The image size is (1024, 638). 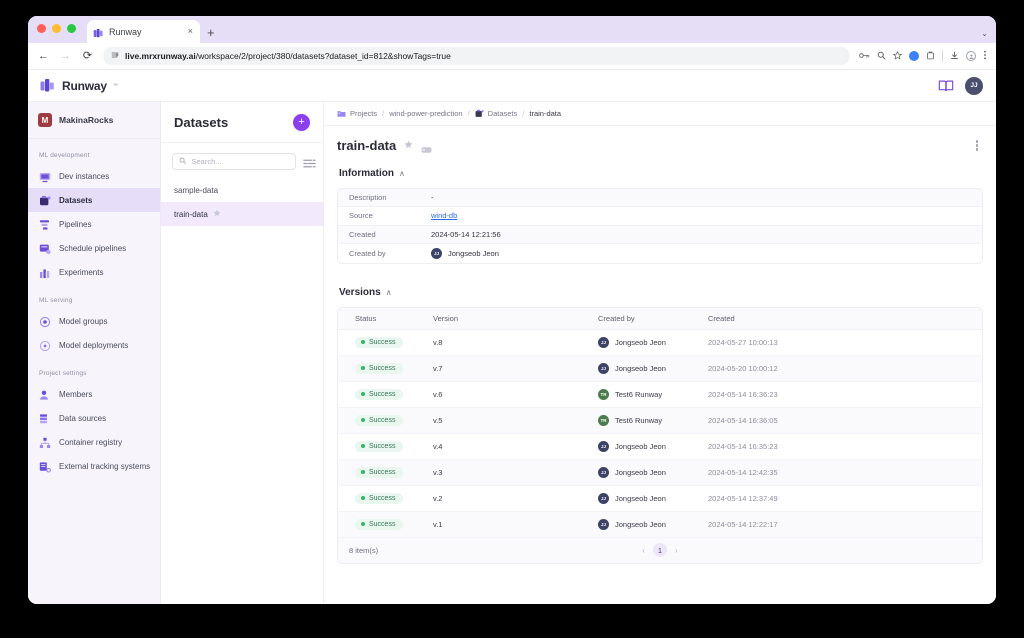 I want to click on maximize-window-button, so click(x=71, y=28).